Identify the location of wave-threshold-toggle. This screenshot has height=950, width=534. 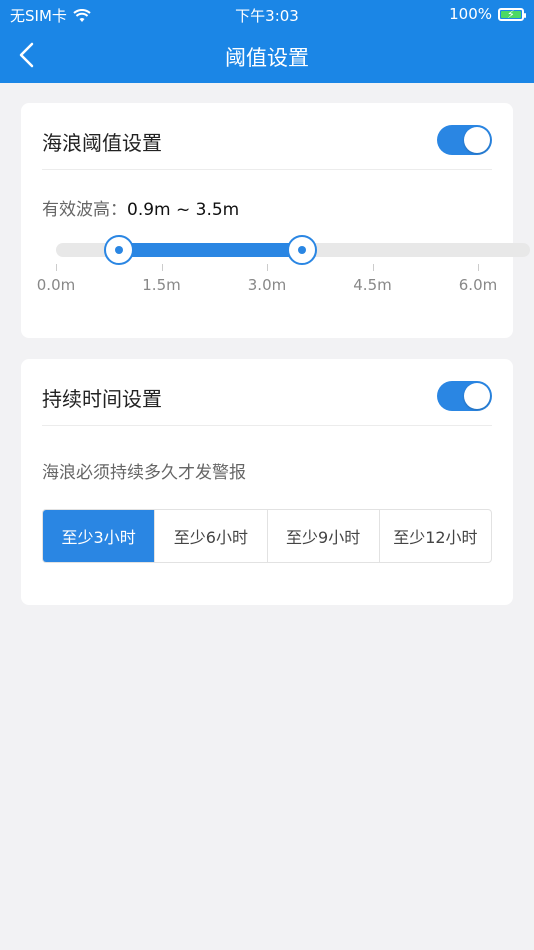
(464, 140).